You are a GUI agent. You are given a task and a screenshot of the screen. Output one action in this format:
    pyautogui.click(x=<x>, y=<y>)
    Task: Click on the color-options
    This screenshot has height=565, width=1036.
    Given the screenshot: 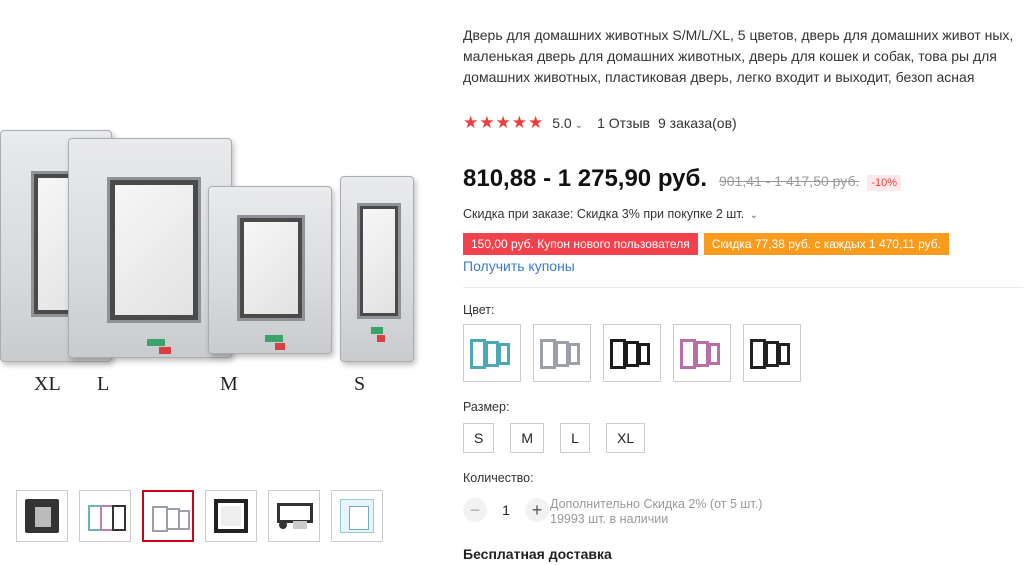 What is the action you would take?
    pyautogui.click(x=632, y=353)
    